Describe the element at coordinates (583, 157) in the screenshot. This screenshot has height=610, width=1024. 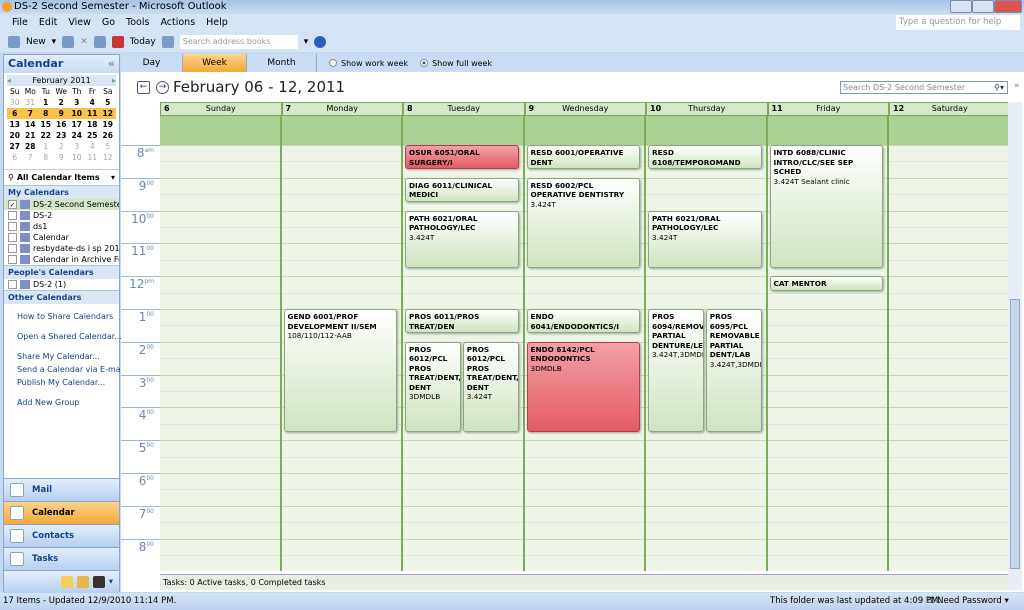
I see `calendar-event: RESD 6001/OPERATIVE DENT3.424T` at that location.